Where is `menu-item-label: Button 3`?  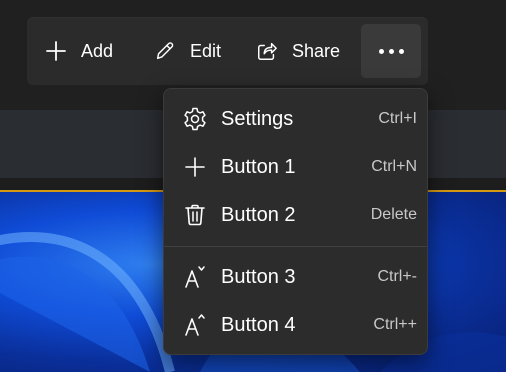 menu-item-label: Button 3 is located at coordinates (258, 276).